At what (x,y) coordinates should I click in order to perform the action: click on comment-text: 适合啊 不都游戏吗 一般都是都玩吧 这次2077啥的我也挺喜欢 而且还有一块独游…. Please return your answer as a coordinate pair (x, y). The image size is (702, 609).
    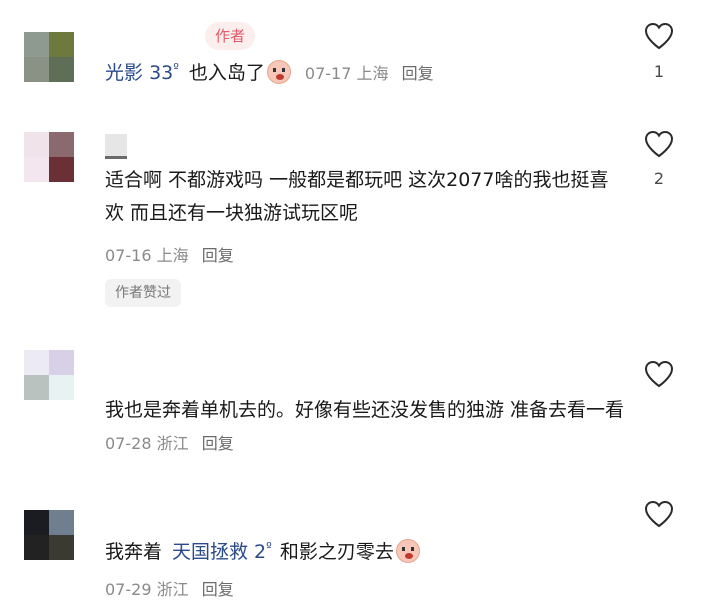
    Looking at the image, I should click on (357, 196).